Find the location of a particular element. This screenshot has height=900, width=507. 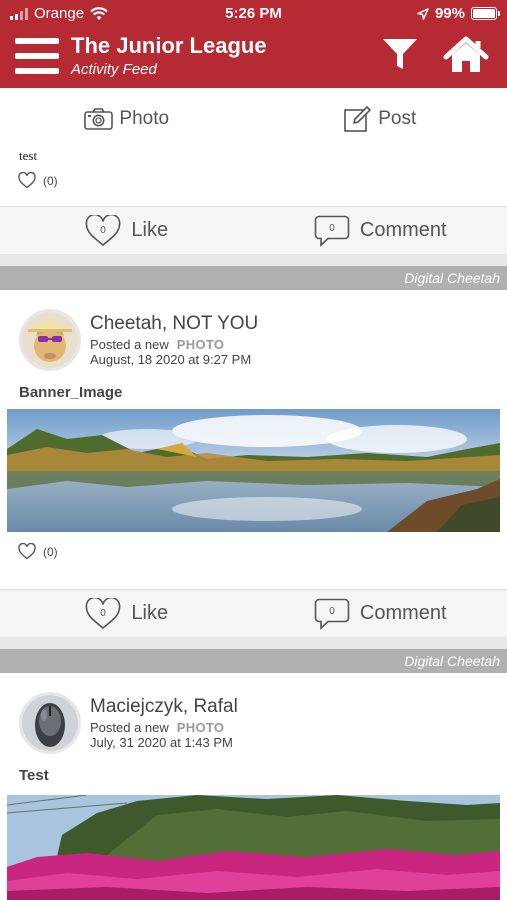

camera-icon is located at coordinates (99, 119).